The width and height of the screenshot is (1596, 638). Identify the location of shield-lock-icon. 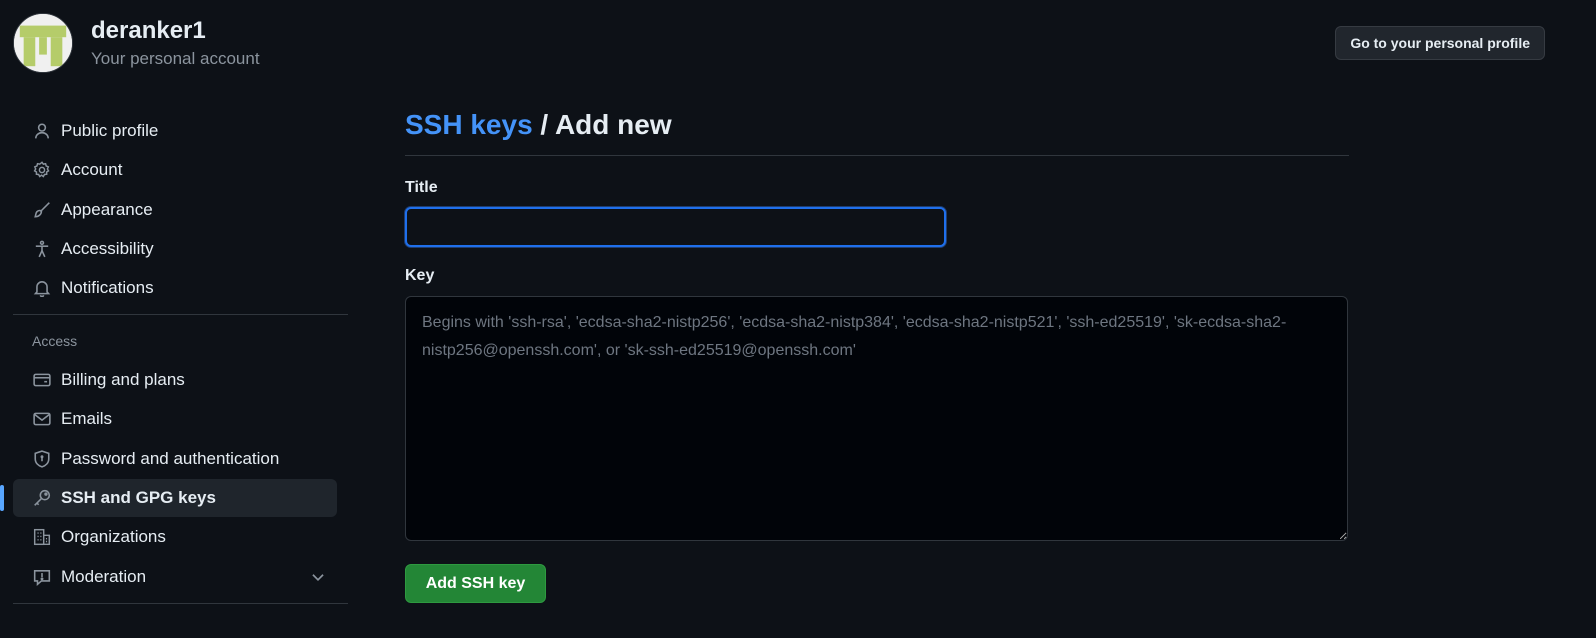
(42, 459).